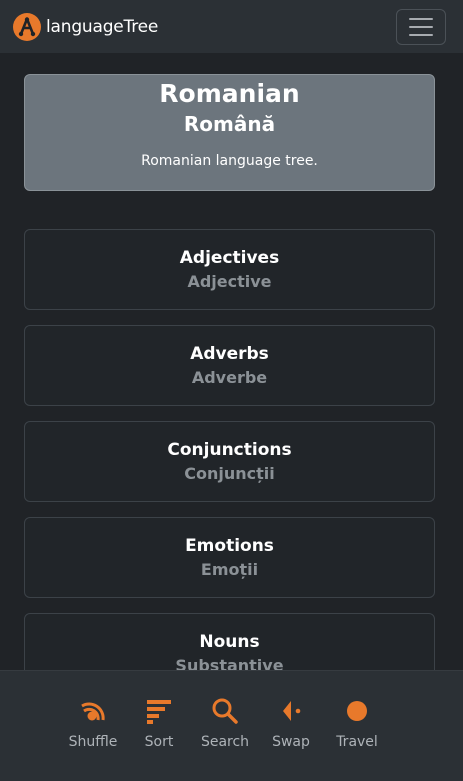  Describe the element at coordinates (291, 724) in the screenshot. I see `swap-button: Swap` at that location.